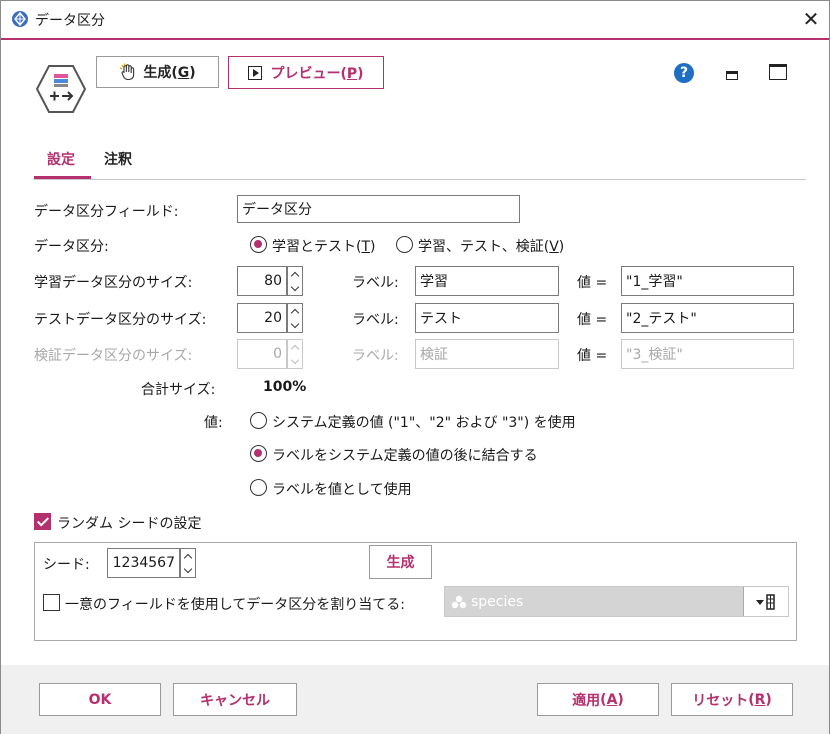  Describe the element at coordinates (400, 562) in the screenshot. I see `seed-generate-button: 生成` at that location.